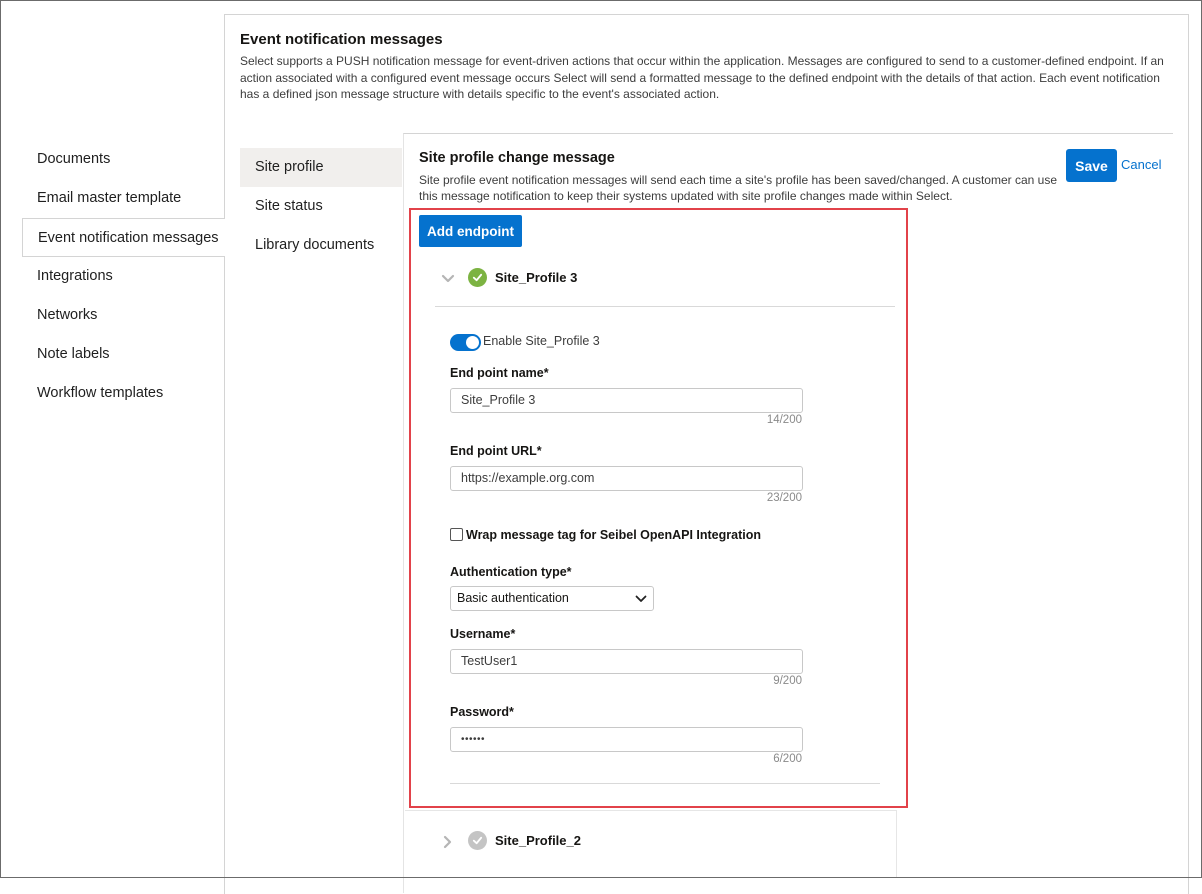 This screenshot has height=894, width=1202. What do you see at coordinates (123, 393) in the screenshot?
I see `nav-item-workflow-templates: Workflow templates` at bounding box center [123, 393].